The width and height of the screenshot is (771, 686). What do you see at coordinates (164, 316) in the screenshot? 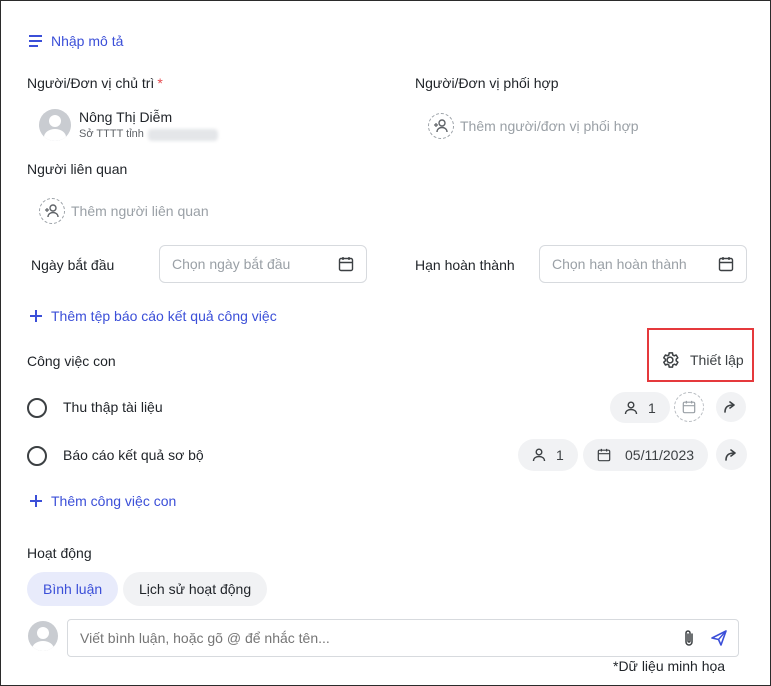
I see `add-report-file-label: Thêm tệp báo cáo kết quả công việc` at bounding box center [164, 316].